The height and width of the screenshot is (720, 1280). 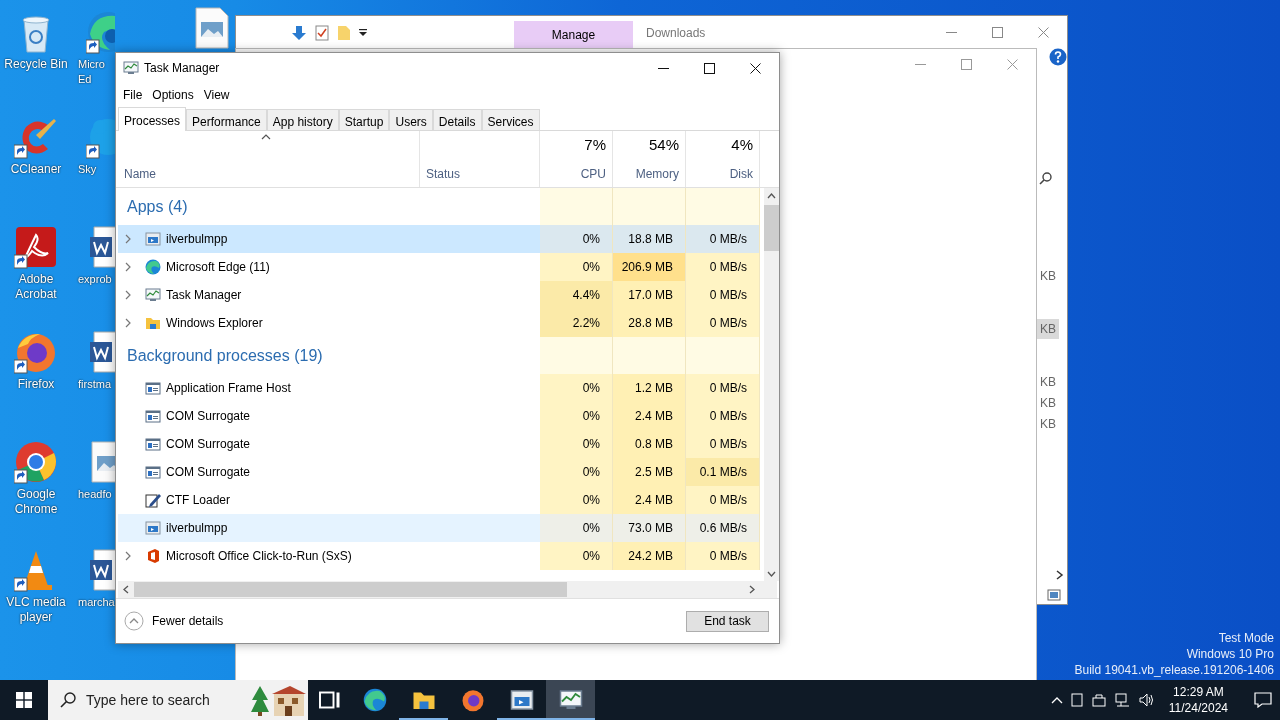 What do you see at coordinates (472, 700) in the screenshot?
I see `fox-globe-icon` at bounding box center [472, 700].